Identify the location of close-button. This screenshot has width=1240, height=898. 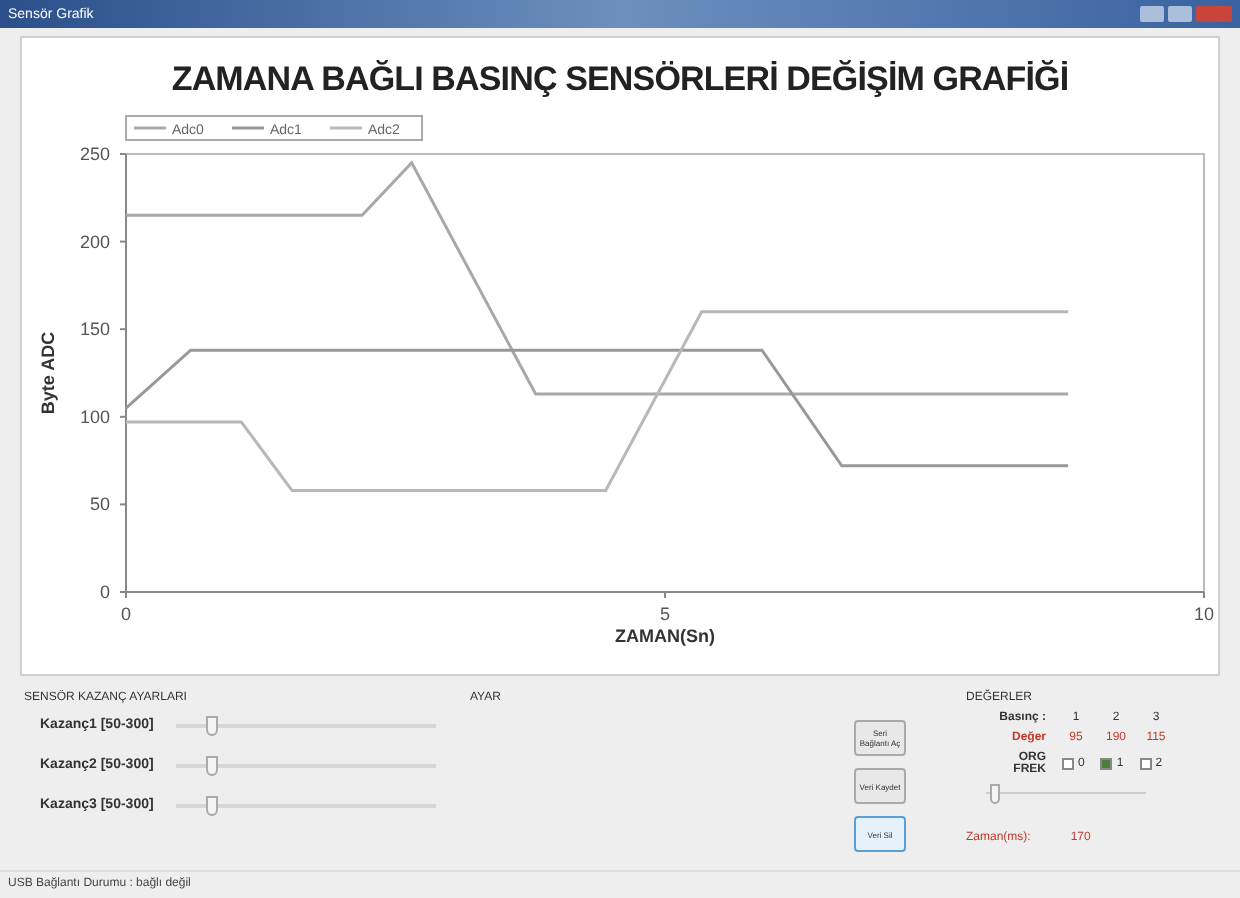
(1214, 14).